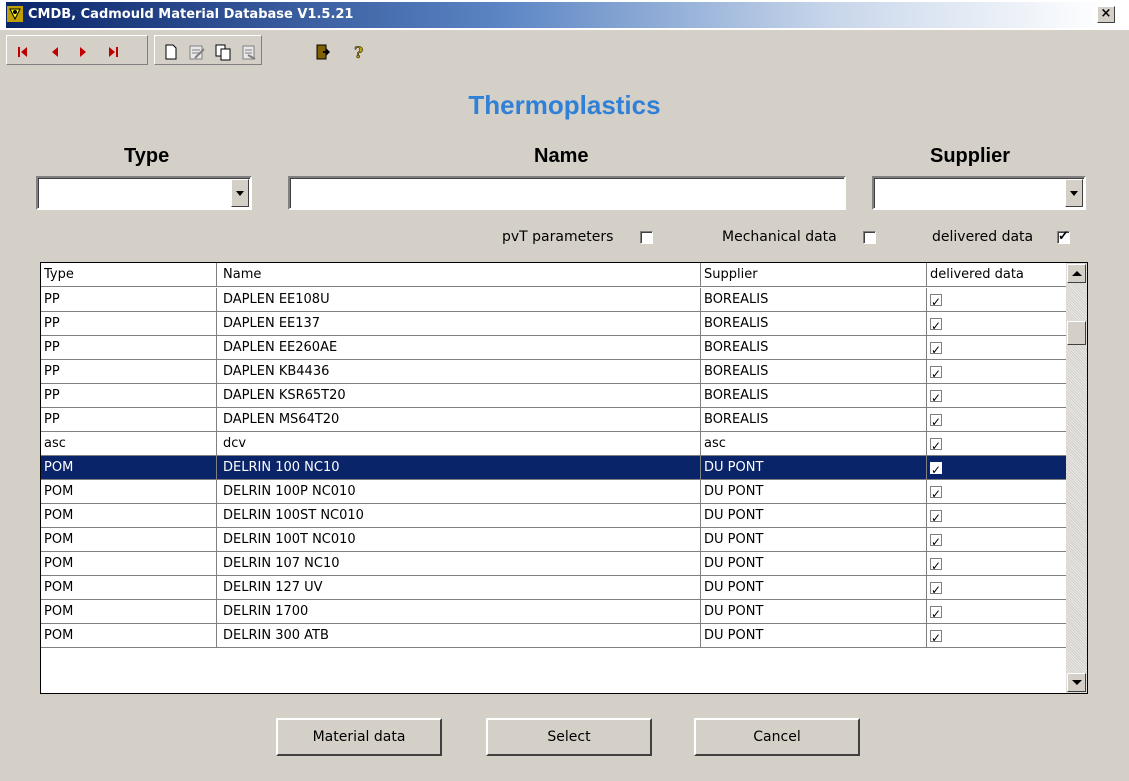 This screenshot has height=781, width=1129. I want to click on table-row: PP DAPLEN EE108U BOREALIS, so click(553, 300).